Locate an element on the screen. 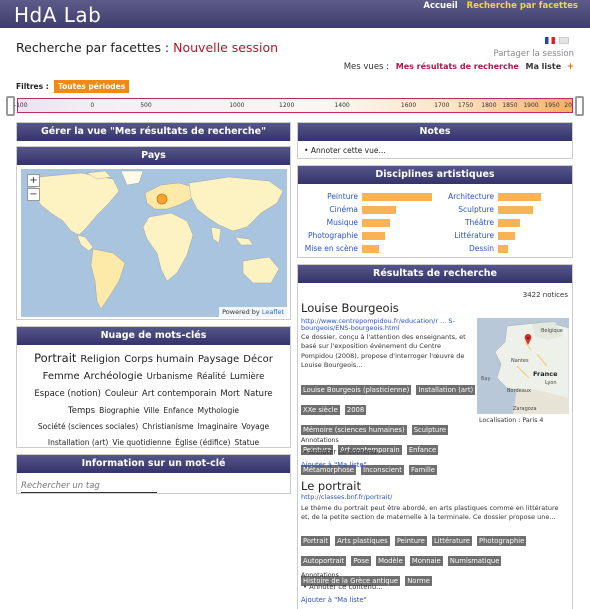 The height and width of the screenshot is (609, 590). tag-cloud-word: Vie quotidienne is located at coordinates (141, 443).